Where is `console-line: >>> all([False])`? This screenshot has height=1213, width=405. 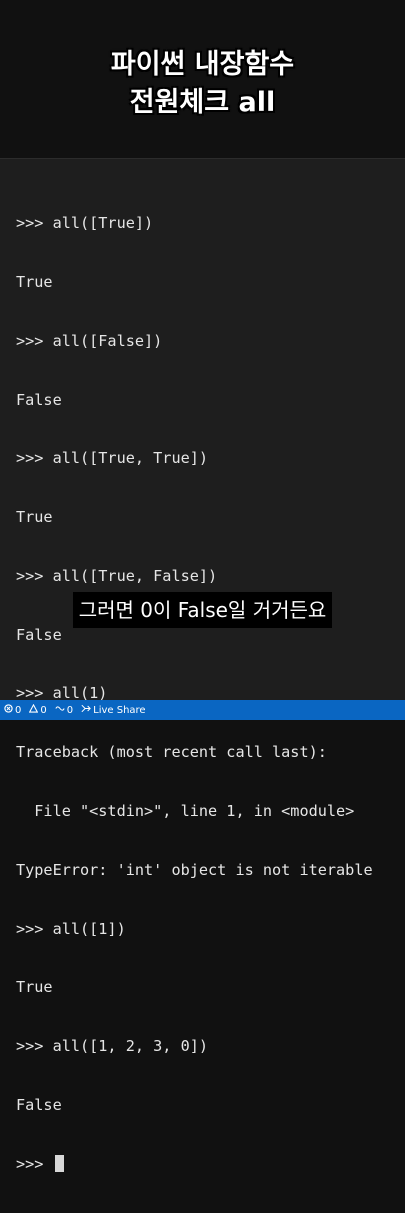
console-line: >>> all([False]) is located at coordinates (89, 340).